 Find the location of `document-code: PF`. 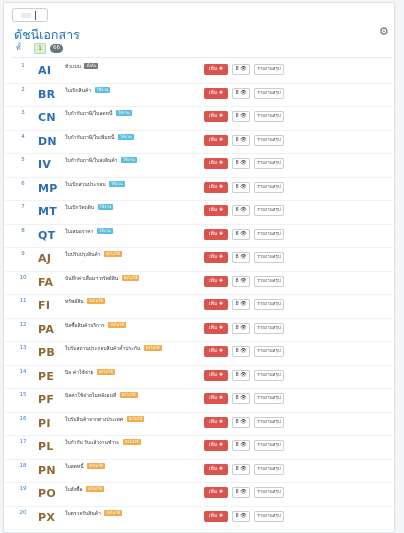

document-code: PF is located at coordinates (46, 399).